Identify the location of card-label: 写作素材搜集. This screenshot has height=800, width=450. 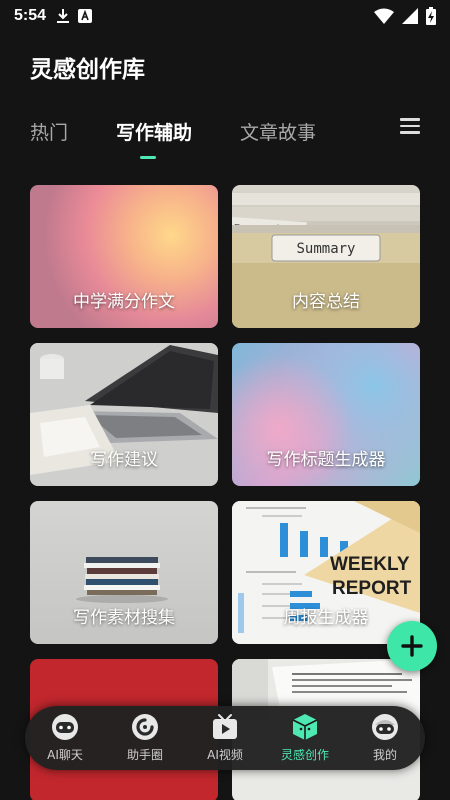
(124, 618).